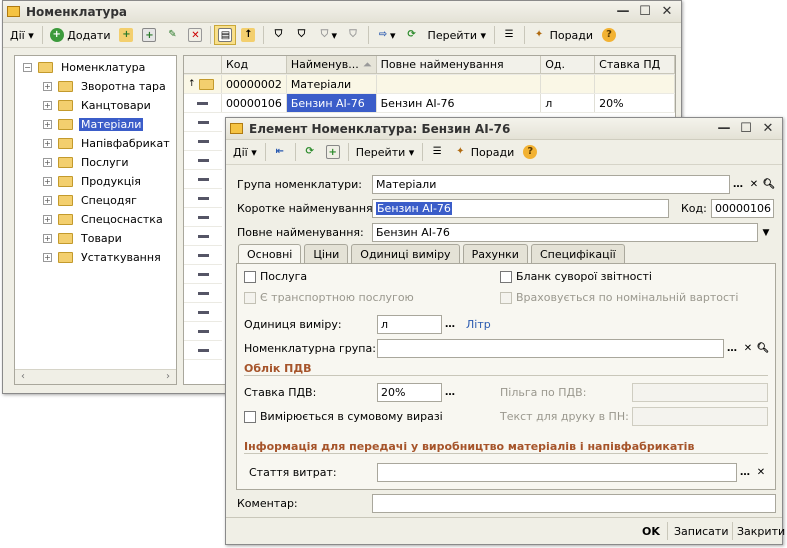  I want to click on dialog-copy-button: +, so click(333, 152).